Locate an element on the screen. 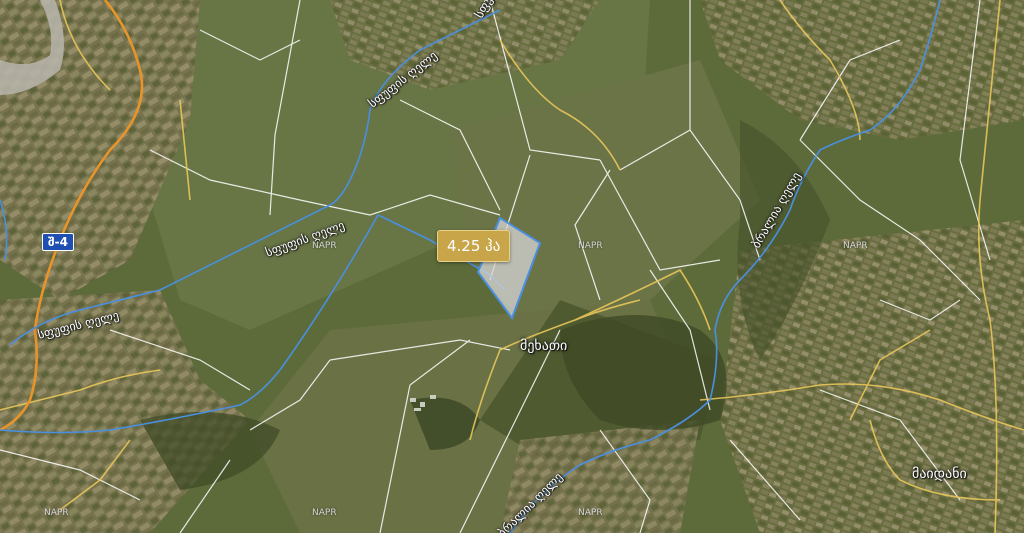 The height and width of the screenshot is (533, 1024). place-label: მეხათი is located at coordinates (544, 346).